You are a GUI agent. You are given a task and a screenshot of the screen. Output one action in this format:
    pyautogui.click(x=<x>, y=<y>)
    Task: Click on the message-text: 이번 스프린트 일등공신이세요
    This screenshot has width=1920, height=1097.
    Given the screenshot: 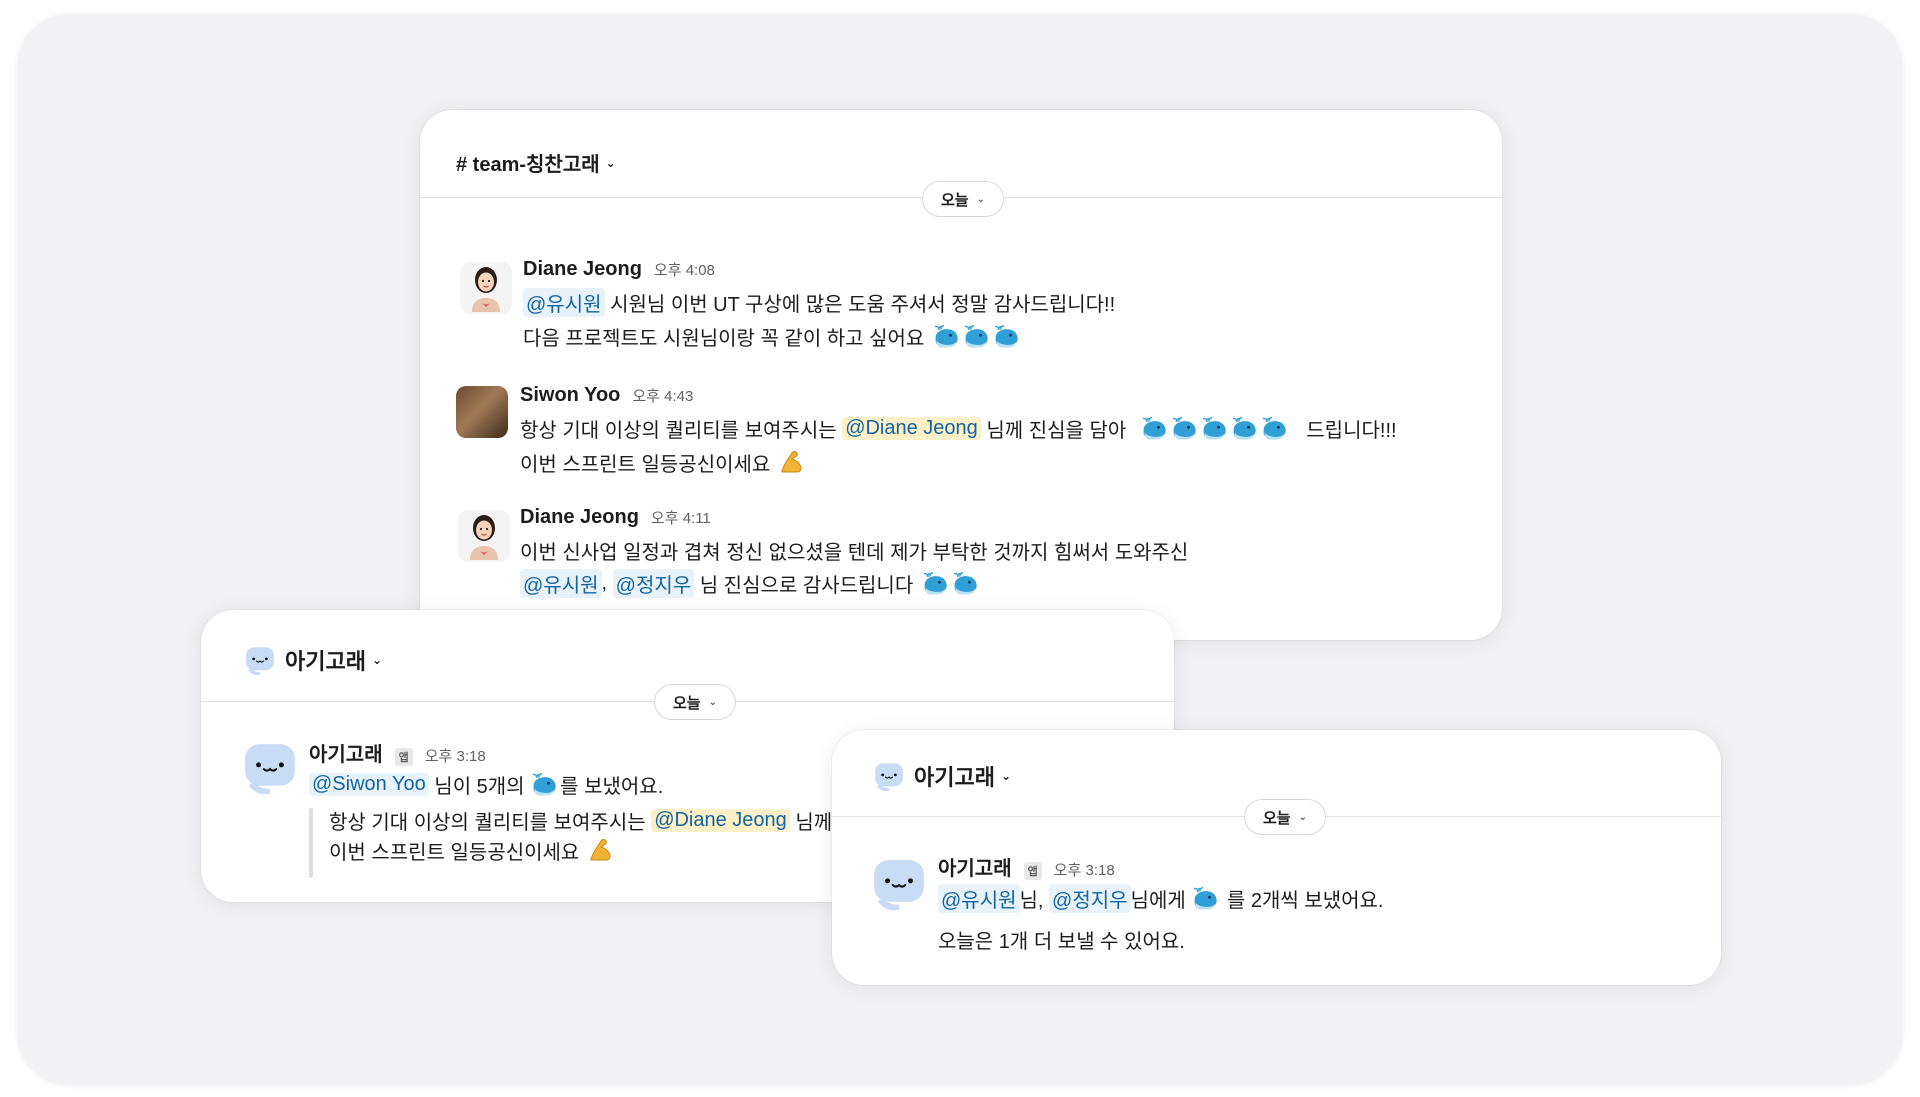 What is the action you would take?
    pyautogui.click(x=645, y=465)
    